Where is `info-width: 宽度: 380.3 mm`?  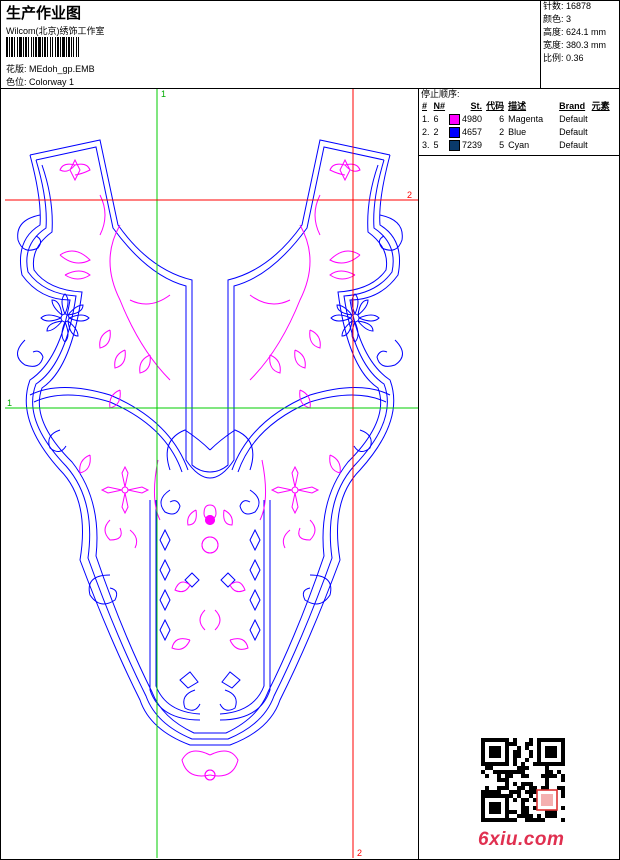 info-width: 宽度: 380.3 mm is located at coordinates (575, 45).